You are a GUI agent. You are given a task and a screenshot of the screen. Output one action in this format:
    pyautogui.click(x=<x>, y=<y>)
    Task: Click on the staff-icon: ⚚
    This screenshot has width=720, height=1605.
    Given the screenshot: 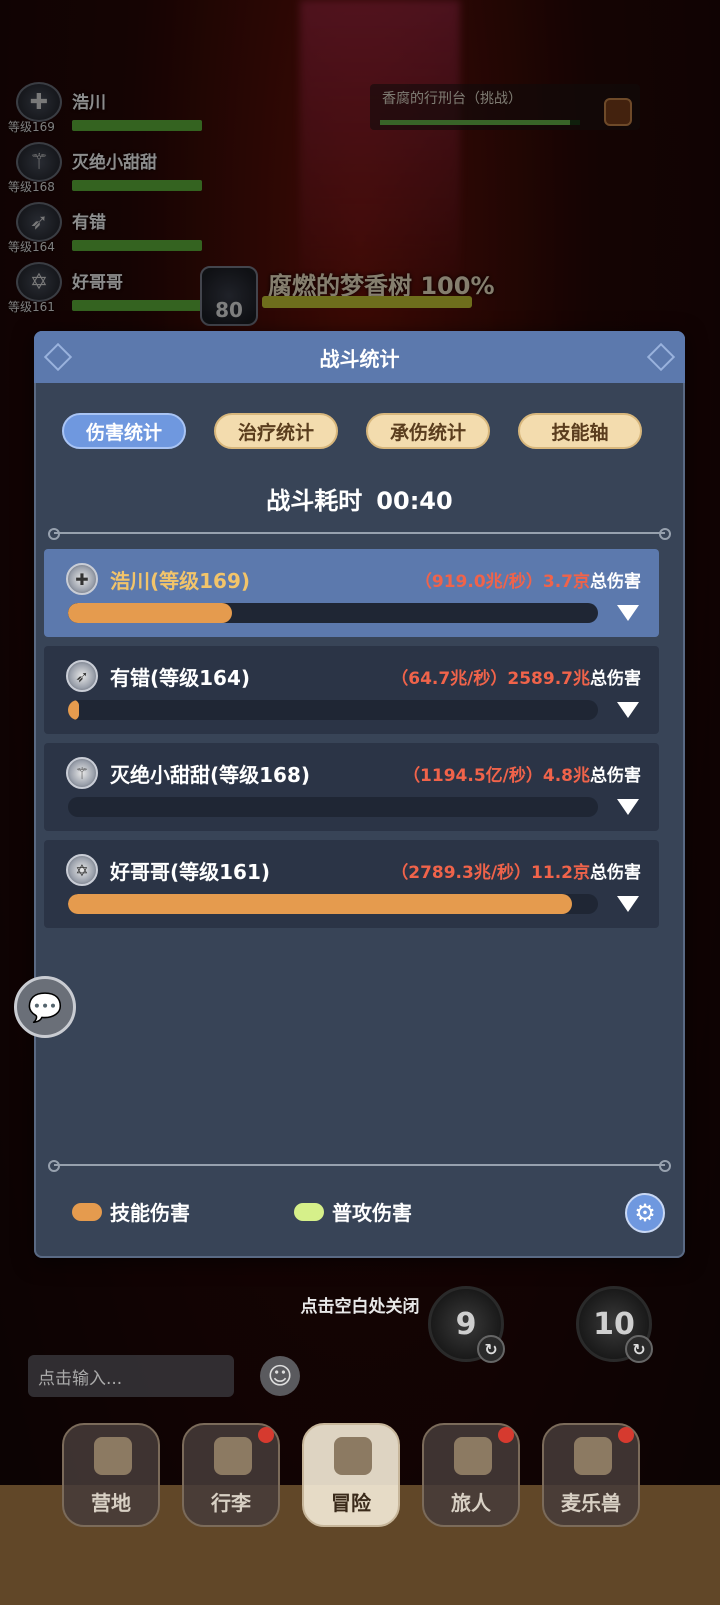 What is the action you would take?
    pyautogui.click(x=82, y=773)
    